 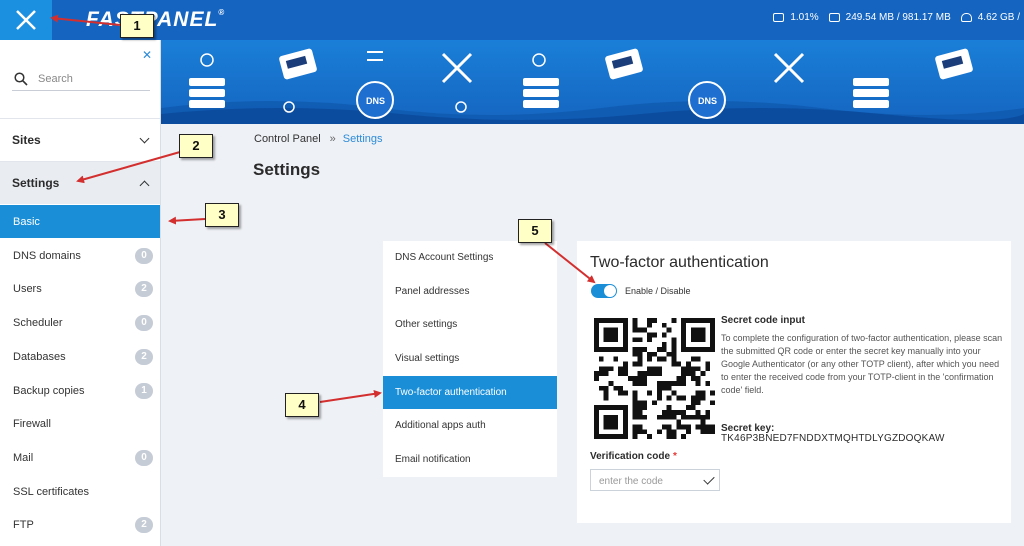 I want to click on sidebar-item-basic: Basic, so click(x=80, y=221).